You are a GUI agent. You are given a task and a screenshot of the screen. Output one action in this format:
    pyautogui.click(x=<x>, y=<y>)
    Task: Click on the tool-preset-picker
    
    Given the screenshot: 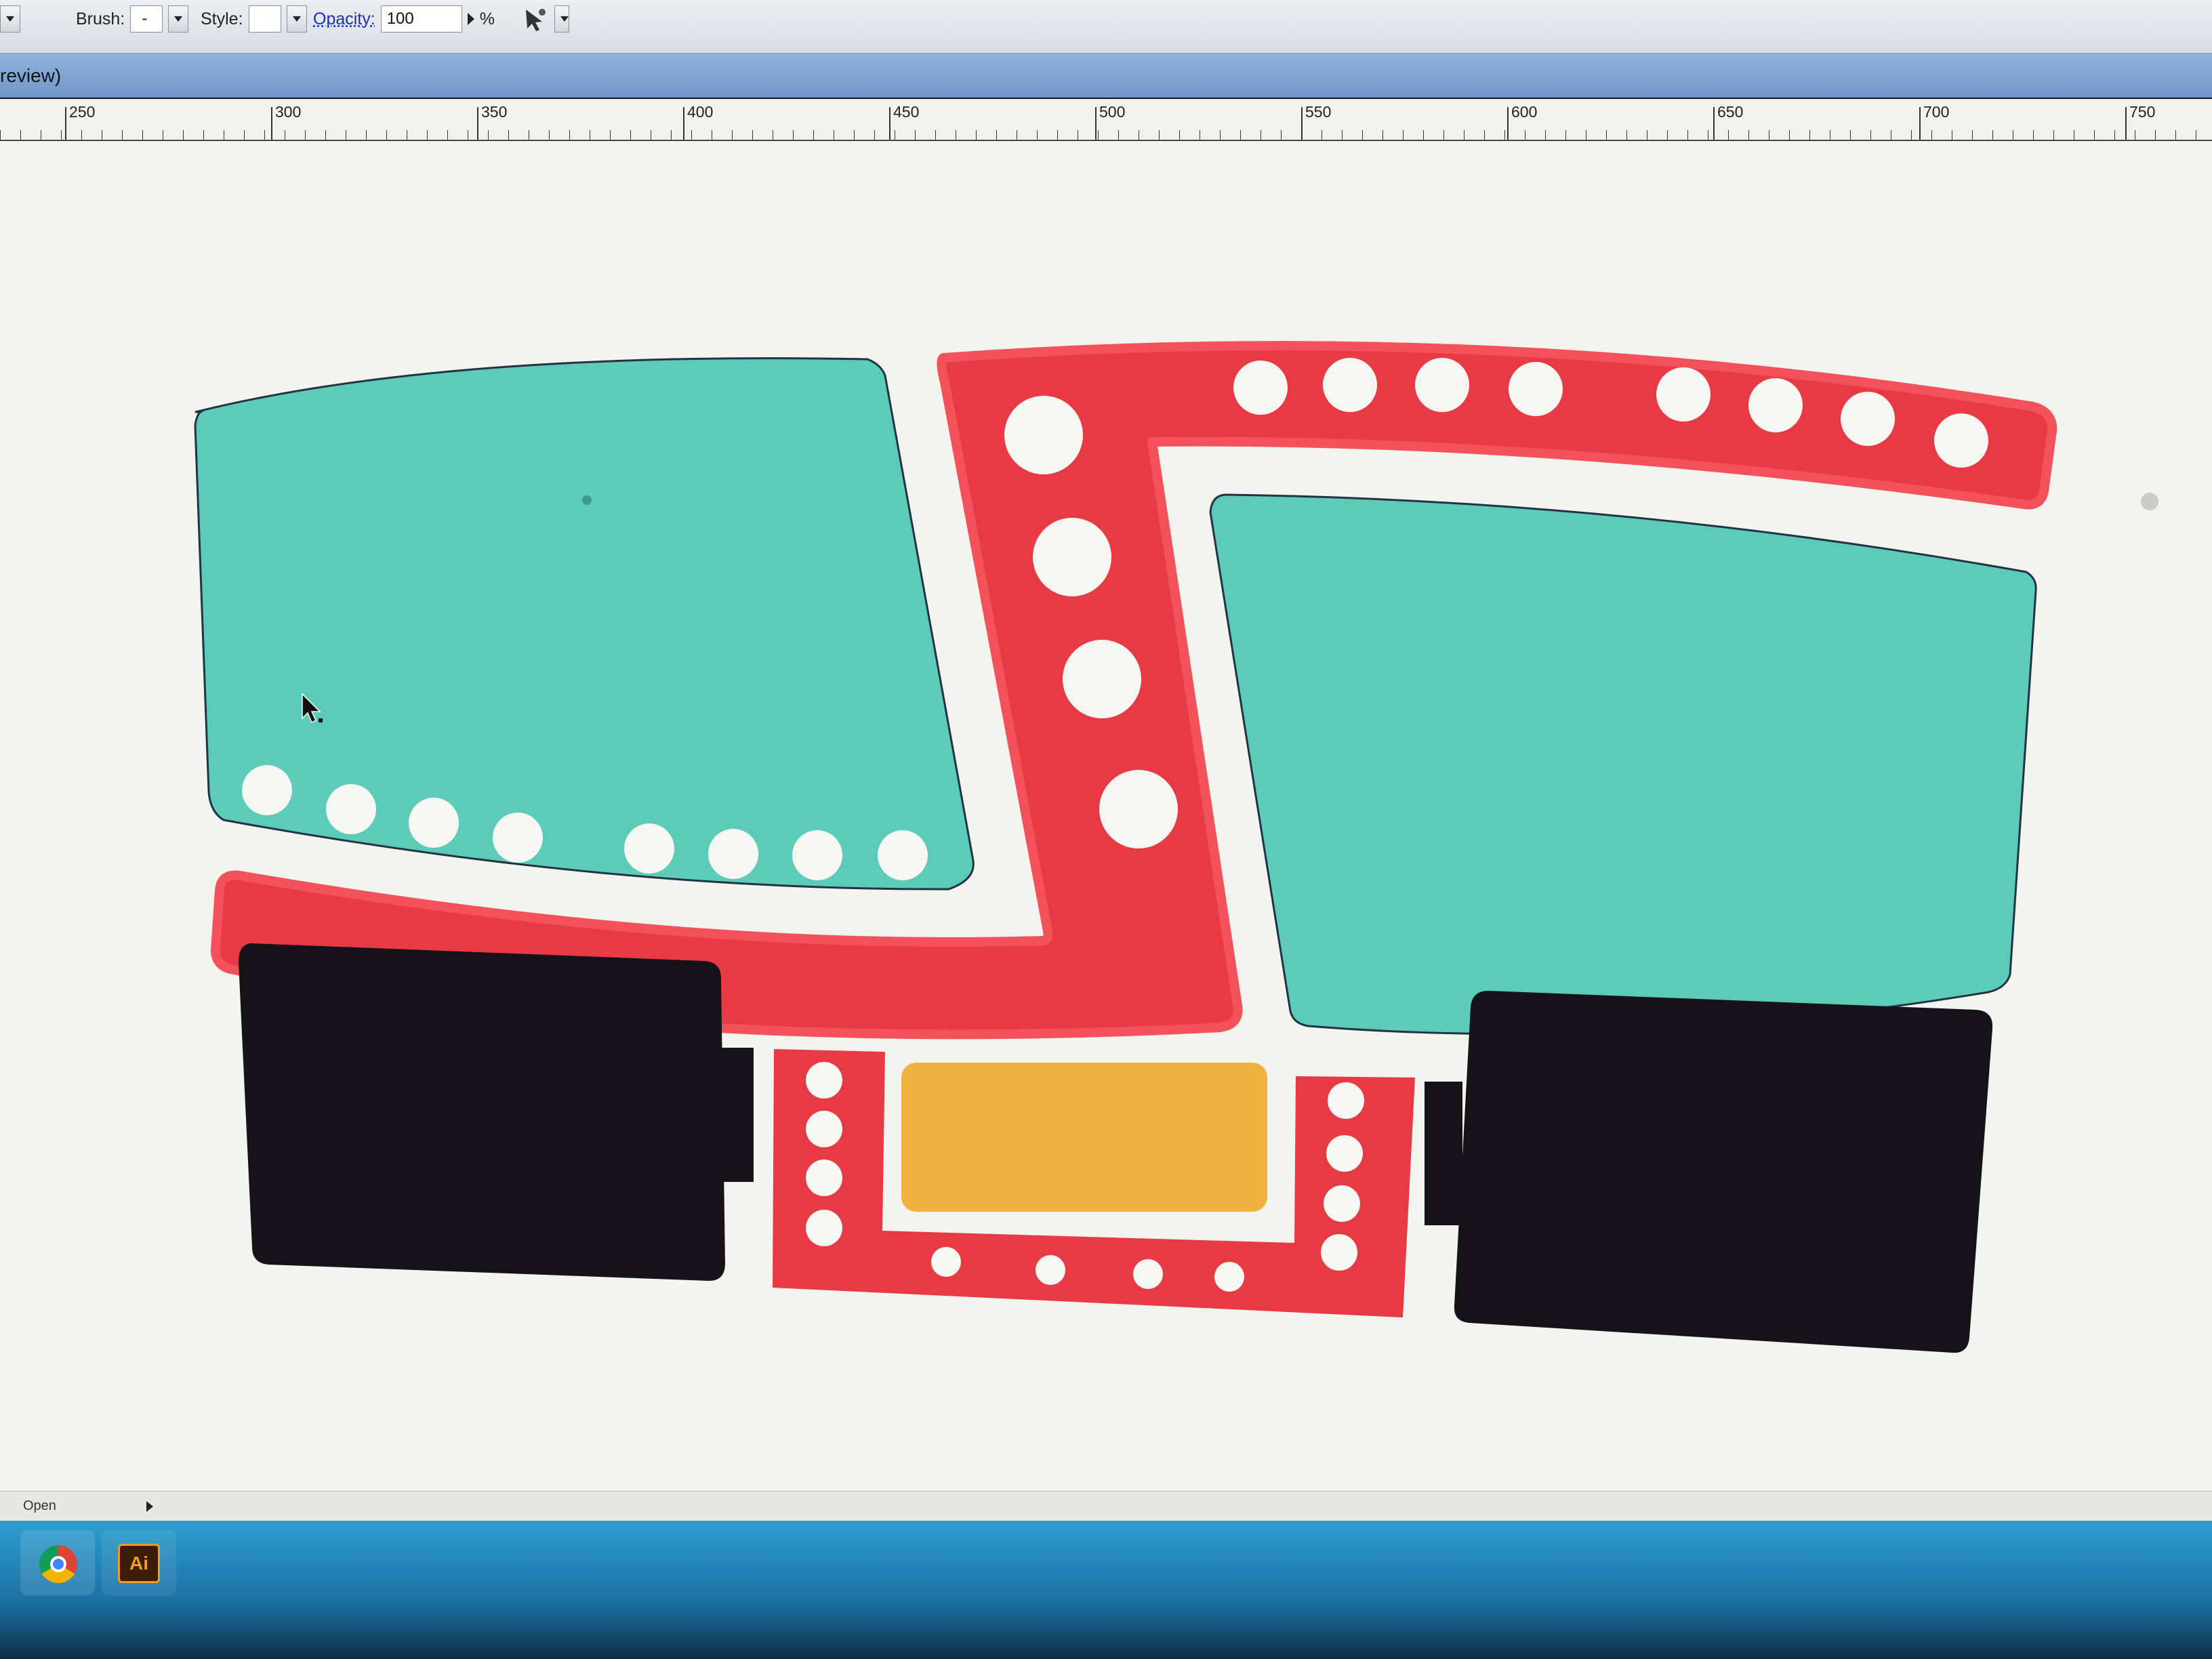 What is the action you would take?
    pyautogui.click(x=10, y=19)
    